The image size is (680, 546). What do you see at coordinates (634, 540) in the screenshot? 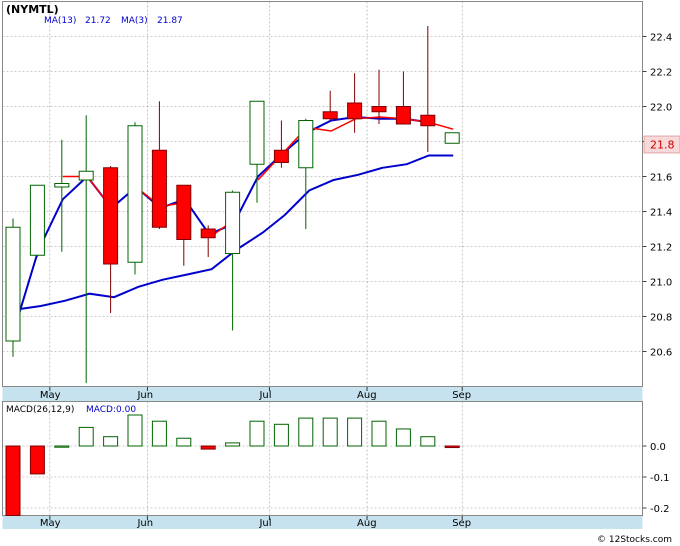
I see `copyright-footer: © 12Stocks.com` at bounding box center [634, 540].